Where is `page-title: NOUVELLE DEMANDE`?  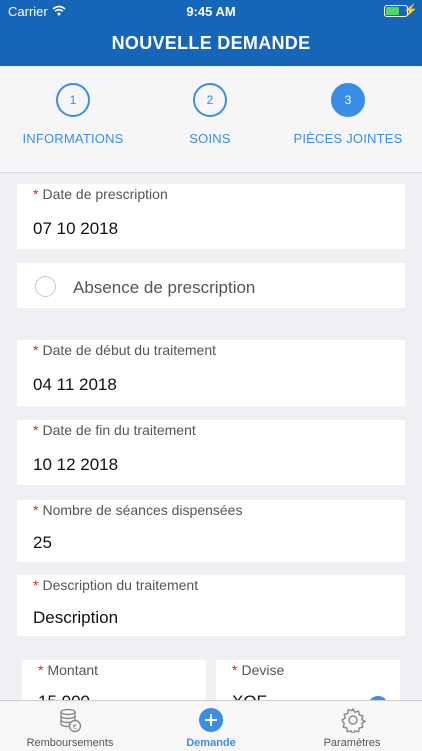 page-title: NOUVELLE DEMANDE is located at coordinates (211, 43).